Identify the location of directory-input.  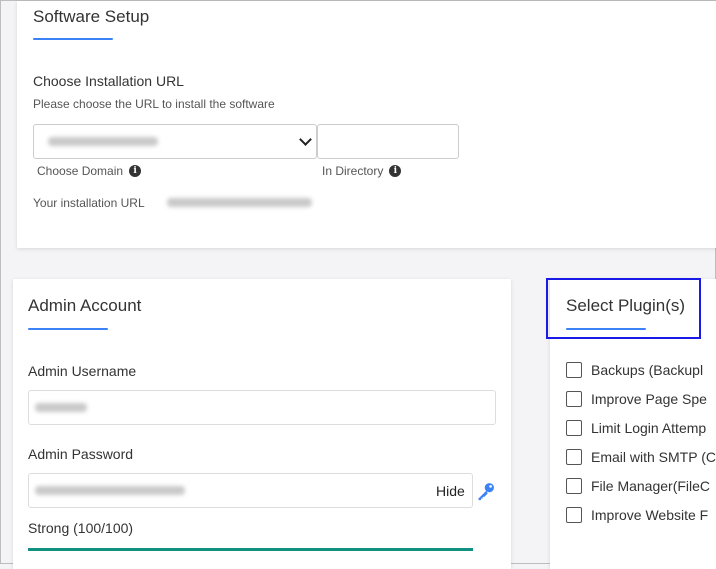
(388, 141).